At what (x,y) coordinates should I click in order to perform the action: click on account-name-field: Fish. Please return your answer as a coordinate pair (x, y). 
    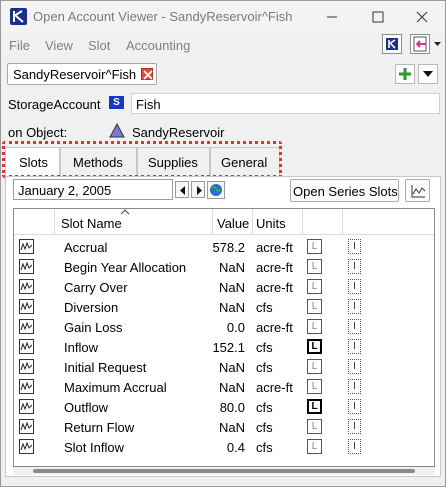
    Looking at the image, I should click on (285, 103).